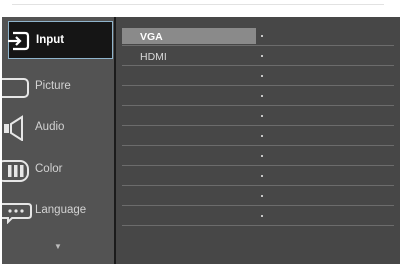 Image resolution: width=402 pixels, height=264 pixels. What do you see at coordinates (13, 128) in the screenshot?
I see `audio-icon` at bounding box center [13, 128].